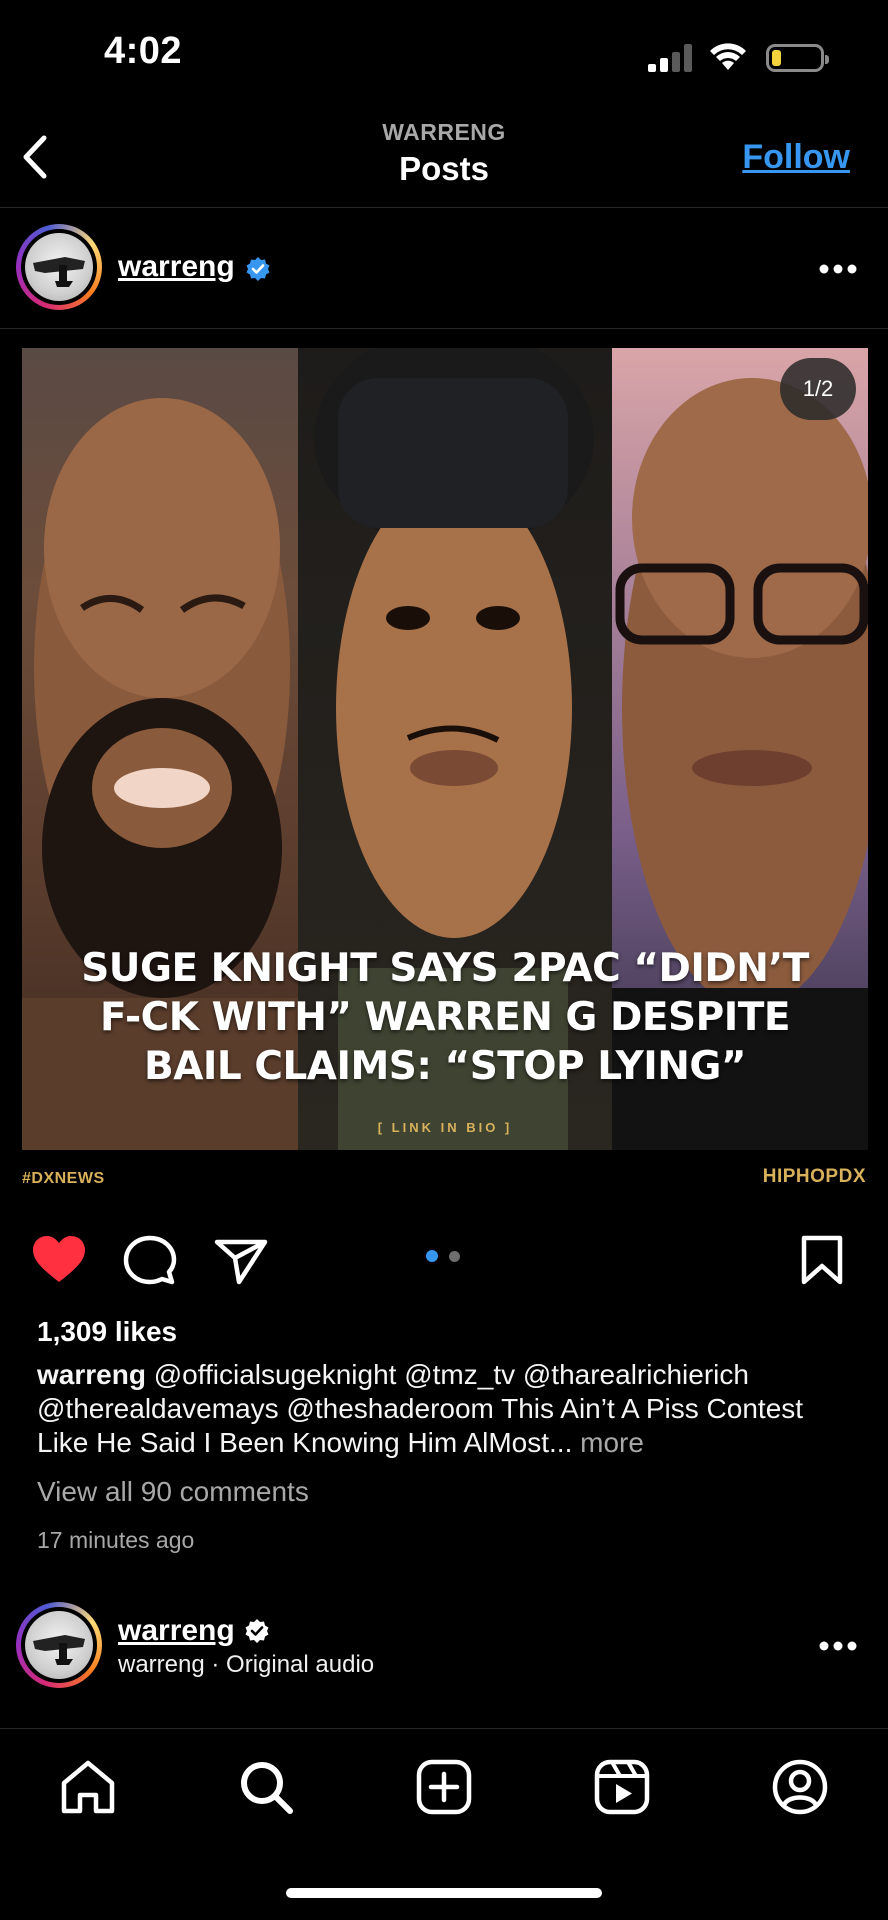 This screenshot has width=888, height=1920. Describe the element at coordinates (445, 1127) in the screenshot. I see `link-in-bio-text: [ LINK IN BIO ]` at that location.